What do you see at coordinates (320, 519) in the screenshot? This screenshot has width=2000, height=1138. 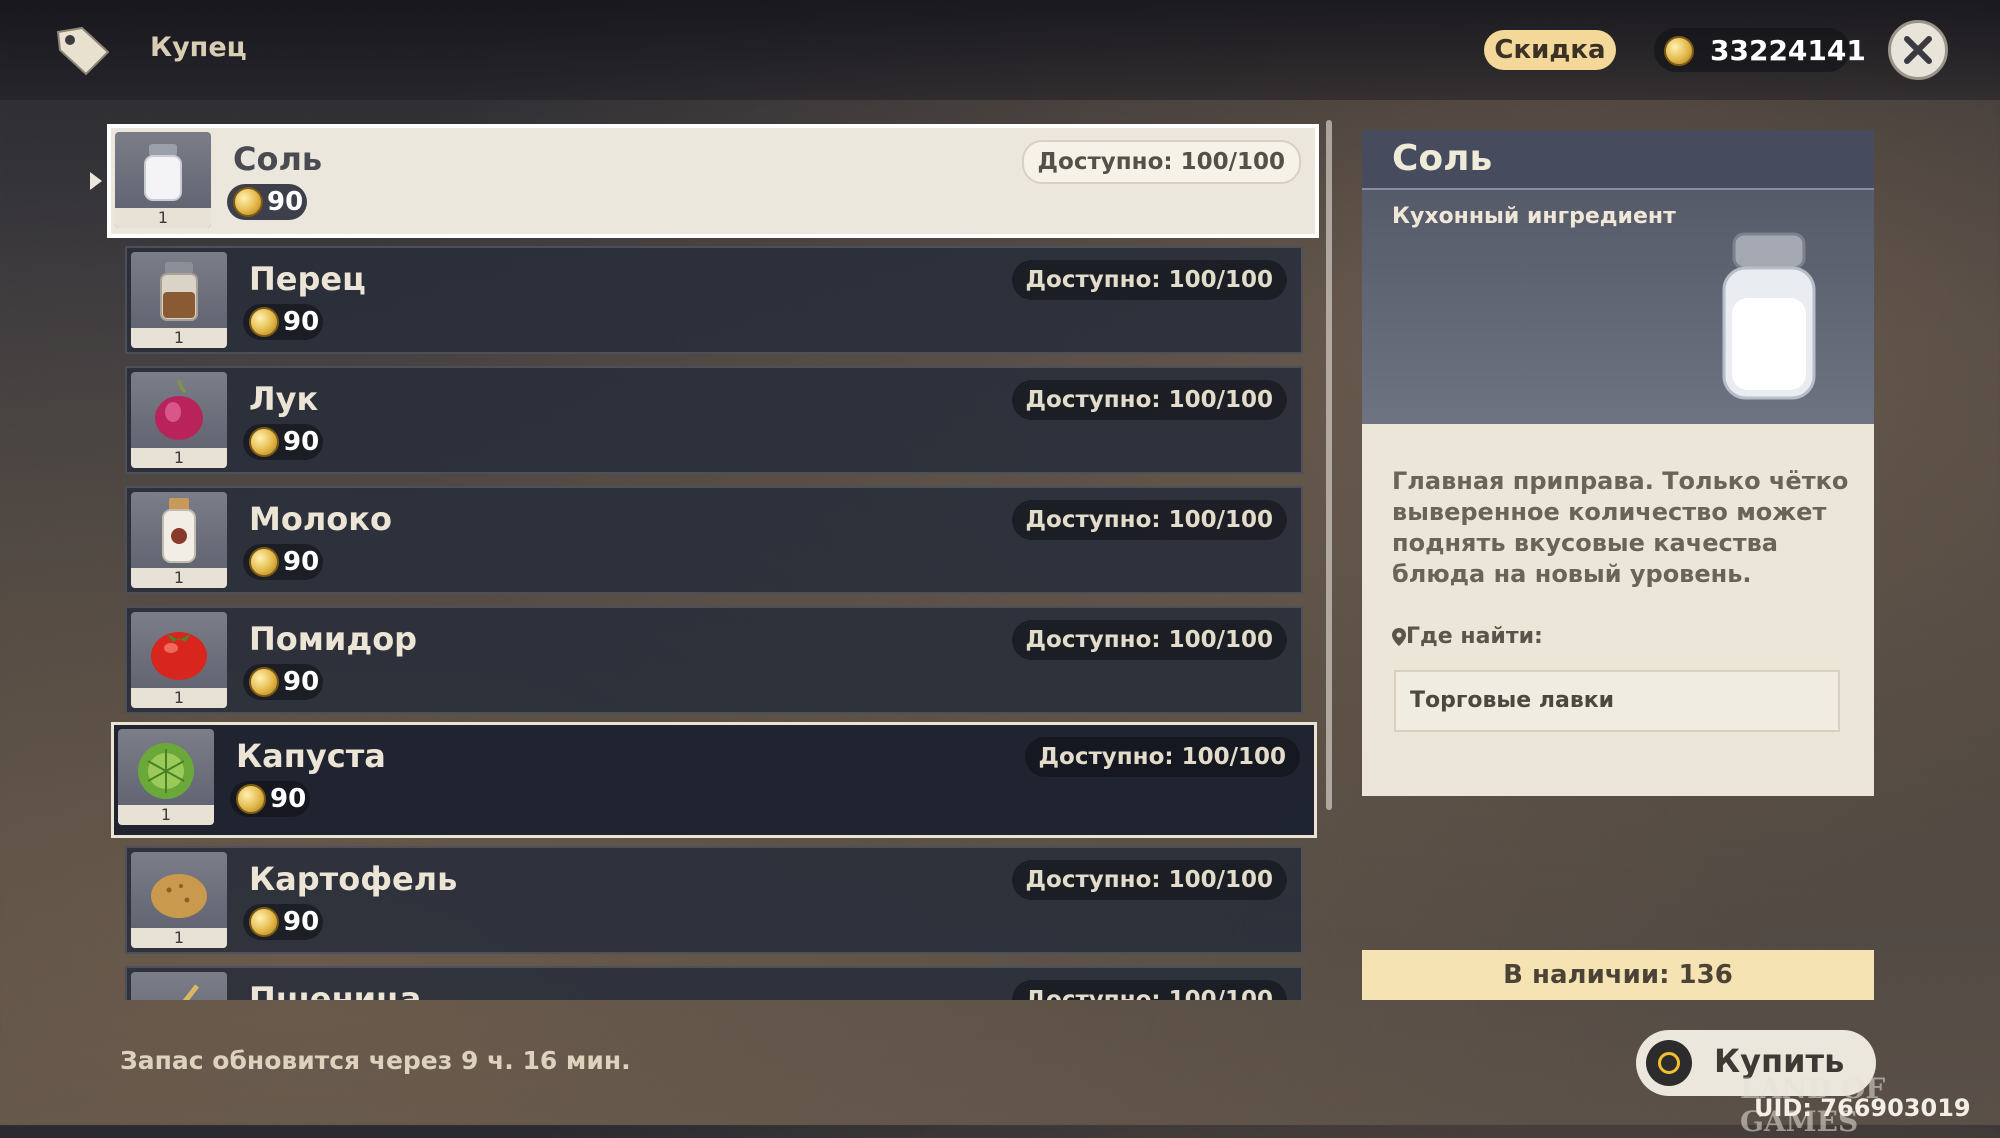 I see `item-name: Молоко` at bounding box center [320, 519].